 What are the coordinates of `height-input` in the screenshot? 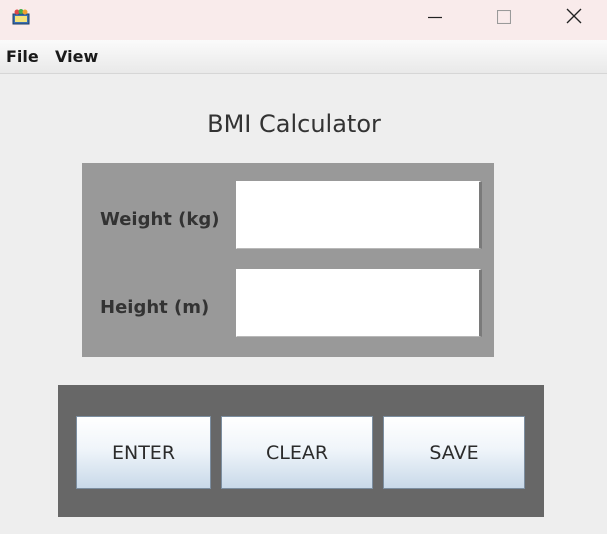 It's located at (359, 303).